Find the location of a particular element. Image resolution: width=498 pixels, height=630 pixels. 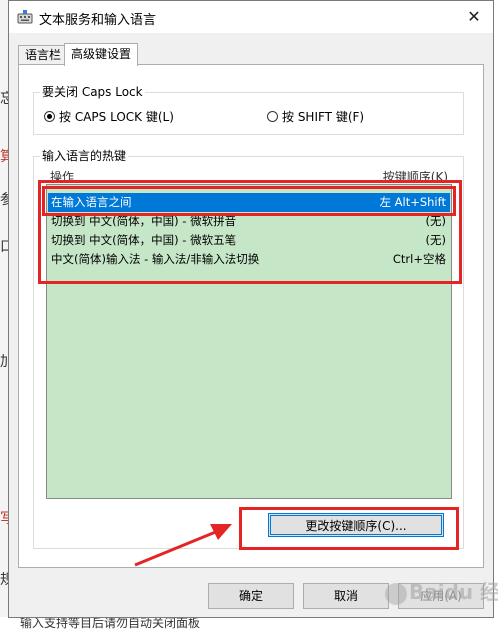

annotation-arrow-icon is located at coordinates (183, 545).